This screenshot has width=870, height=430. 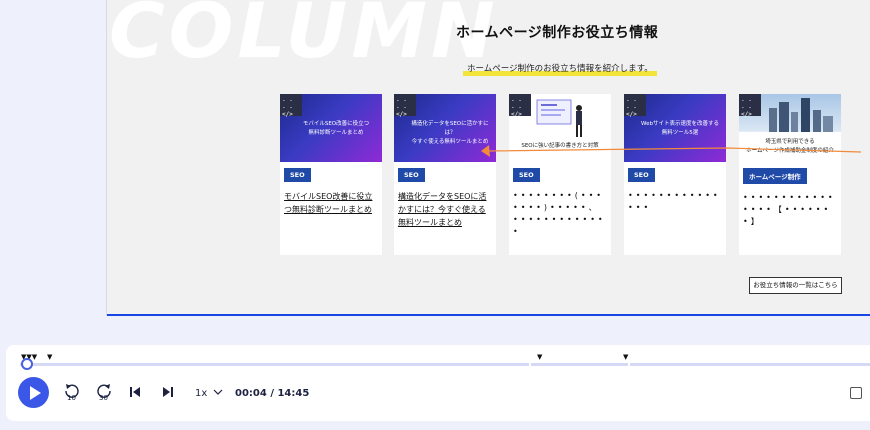 What do you see at coordinates (33, 392) in the screenshot?
I see `play-button` at bounding box center [33, 392].